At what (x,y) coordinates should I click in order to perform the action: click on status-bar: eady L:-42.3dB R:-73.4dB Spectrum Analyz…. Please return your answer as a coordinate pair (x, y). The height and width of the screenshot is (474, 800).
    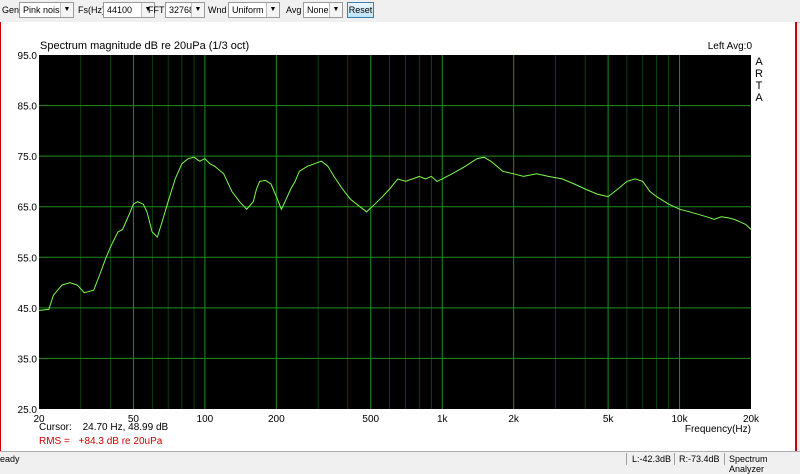
    Looking at the image, I should click on (400, 462).